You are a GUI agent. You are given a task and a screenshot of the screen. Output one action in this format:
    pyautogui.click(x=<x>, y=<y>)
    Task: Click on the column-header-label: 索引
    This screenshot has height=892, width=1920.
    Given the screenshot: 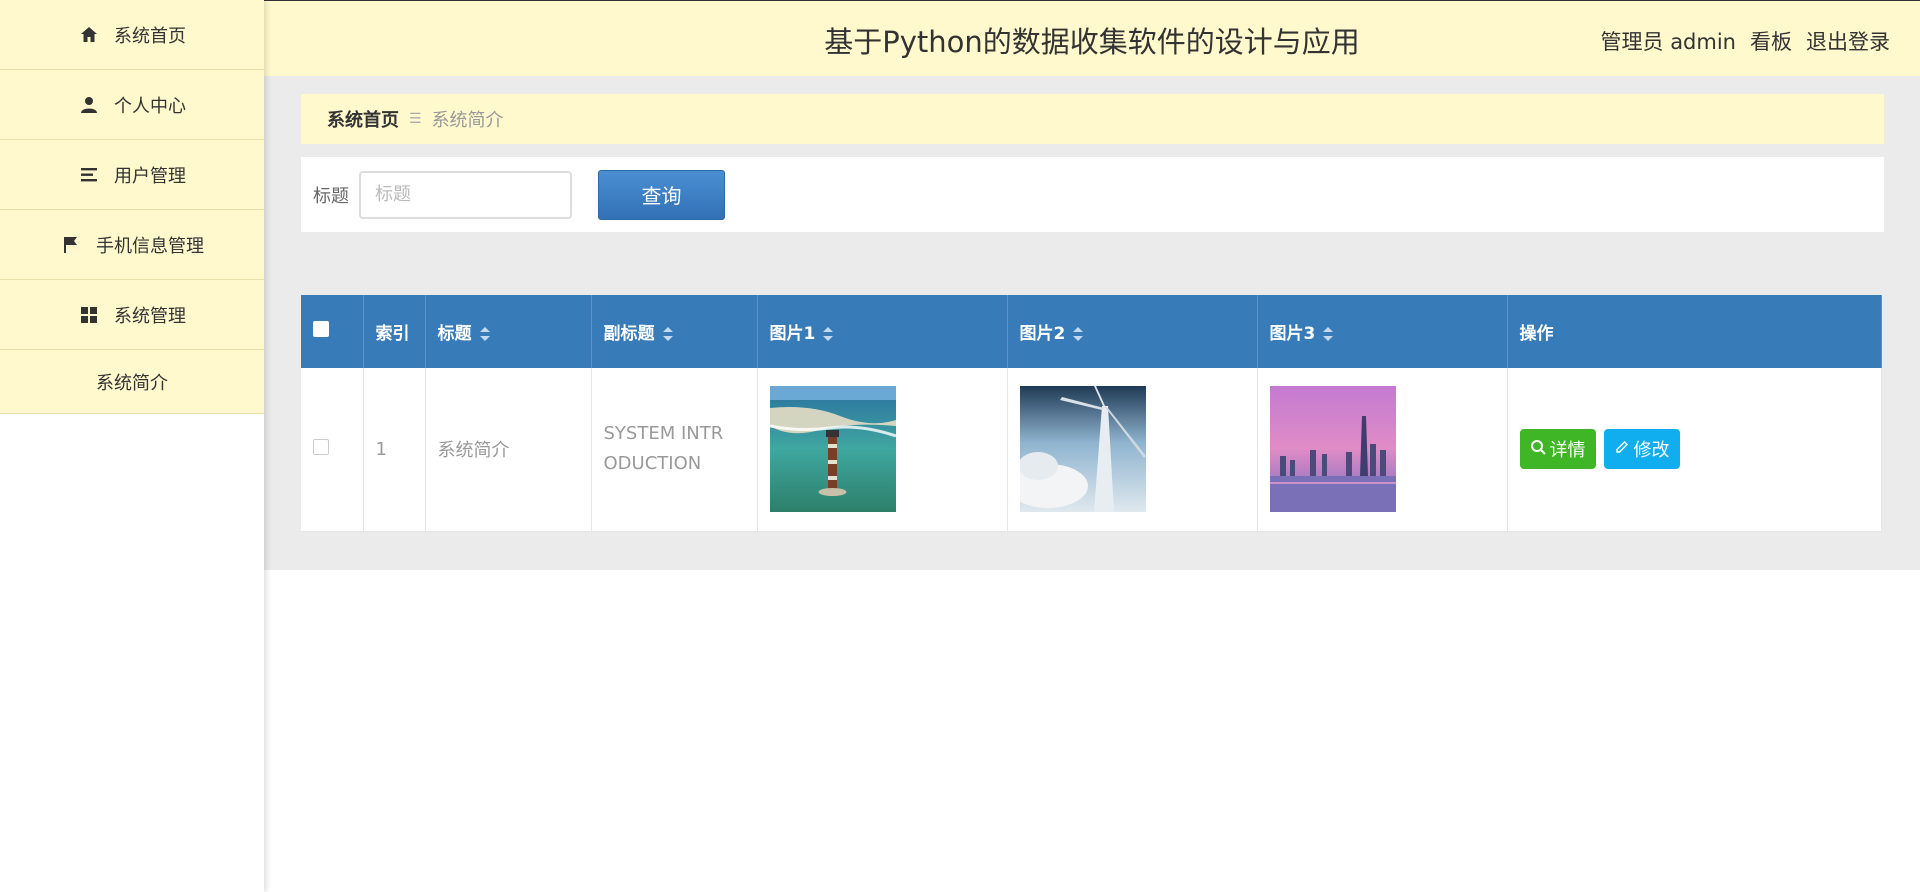 What is the action you would take?
    pyautogui.click(x=392, y=334)
    